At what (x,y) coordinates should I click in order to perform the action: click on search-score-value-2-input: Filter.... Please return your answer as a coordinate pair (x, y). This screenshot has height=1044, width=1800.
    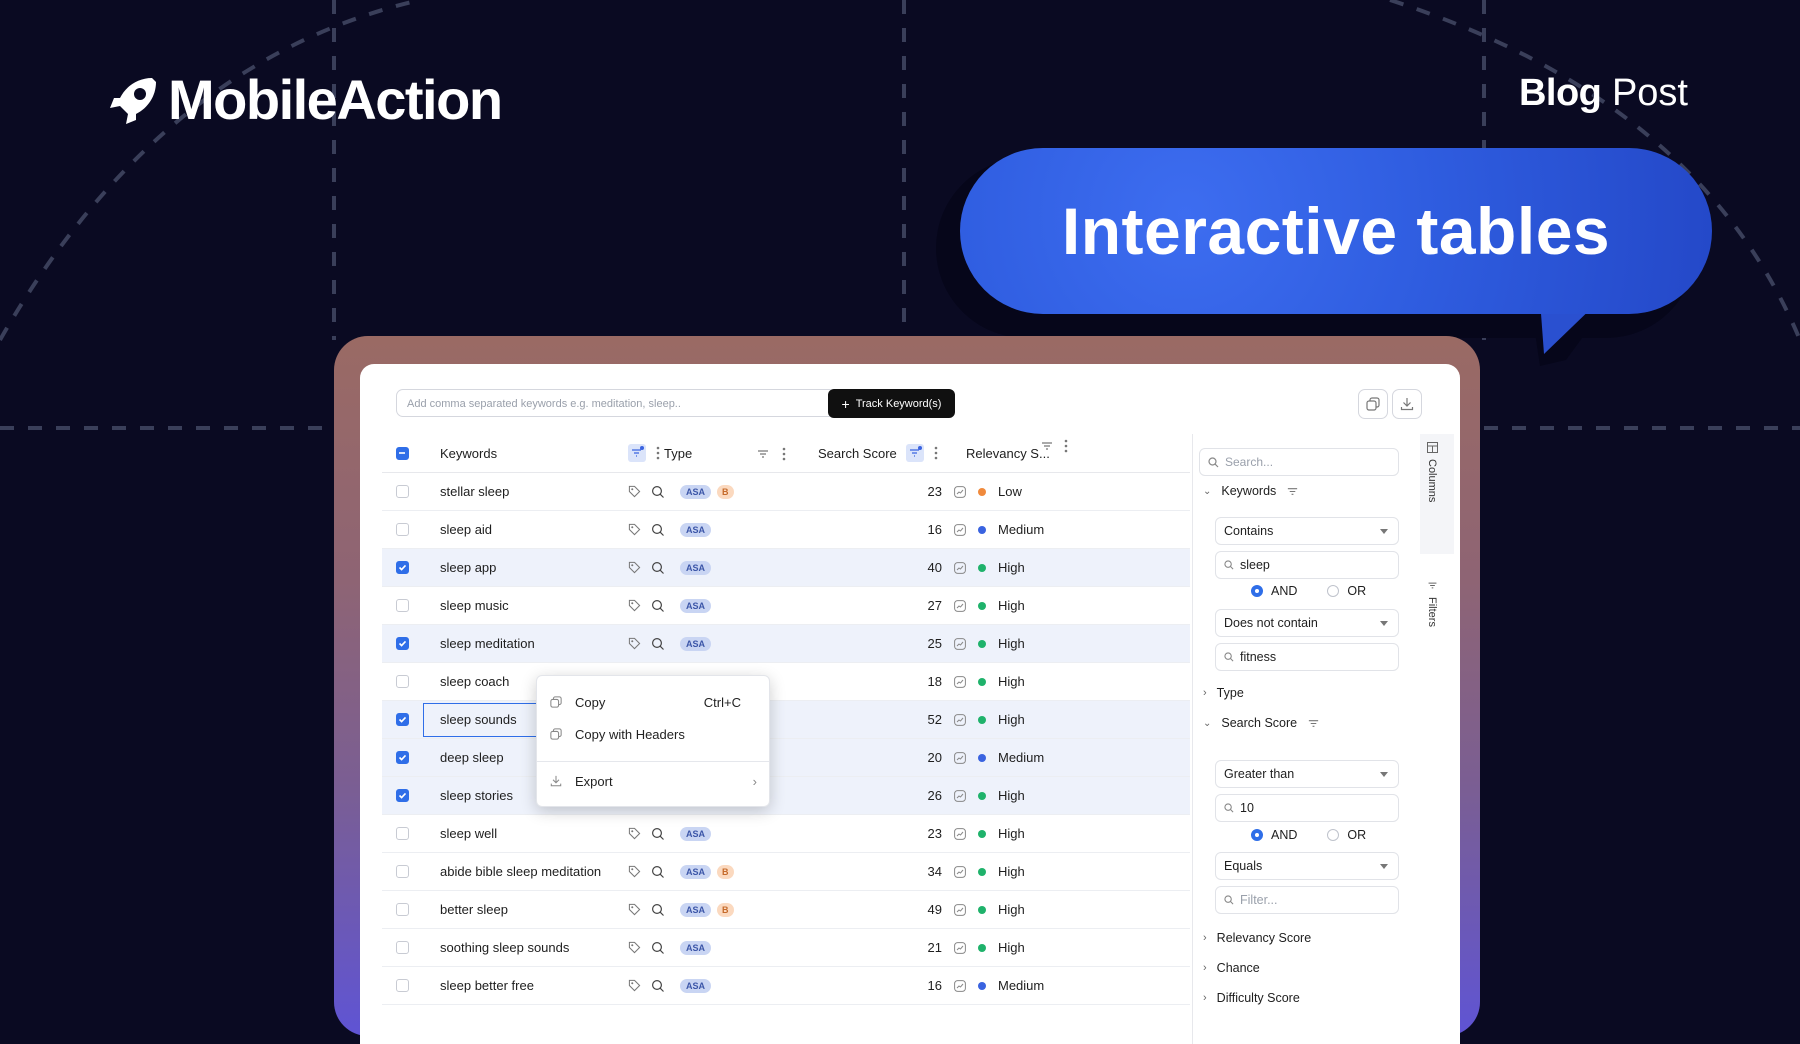
    Looking at the image, I should click on (1307, 900).